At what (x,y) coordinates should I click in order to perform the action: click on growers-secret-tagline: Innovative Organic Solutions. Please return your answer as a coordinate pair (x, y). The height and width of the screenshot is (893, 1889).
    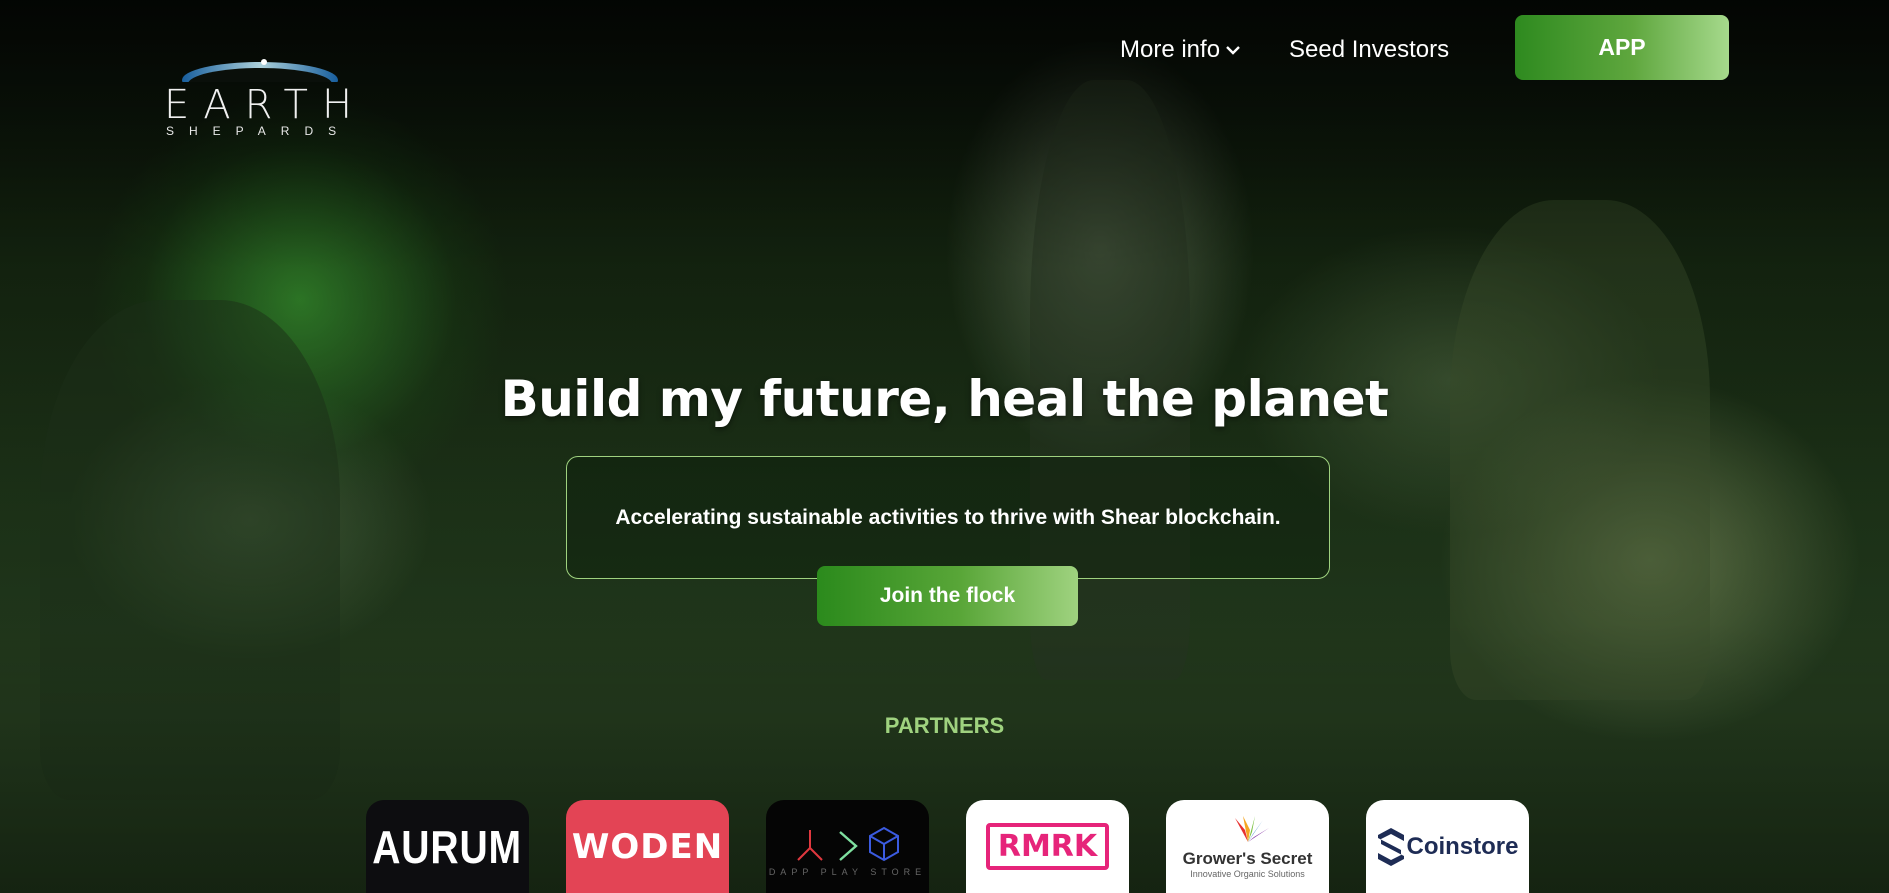
    Looking at the image, I should click on (1247, 874).